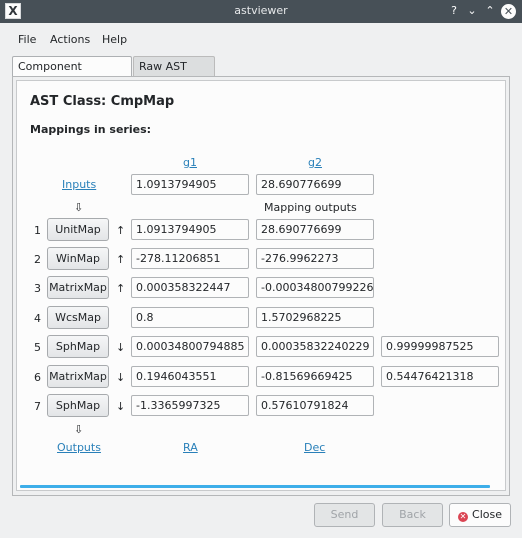 The height and width of the screenshot is (538, 522). Describe the element at coordinates (78, 258) in the screenshot. I see `winmap-button: WinMap` at that location.